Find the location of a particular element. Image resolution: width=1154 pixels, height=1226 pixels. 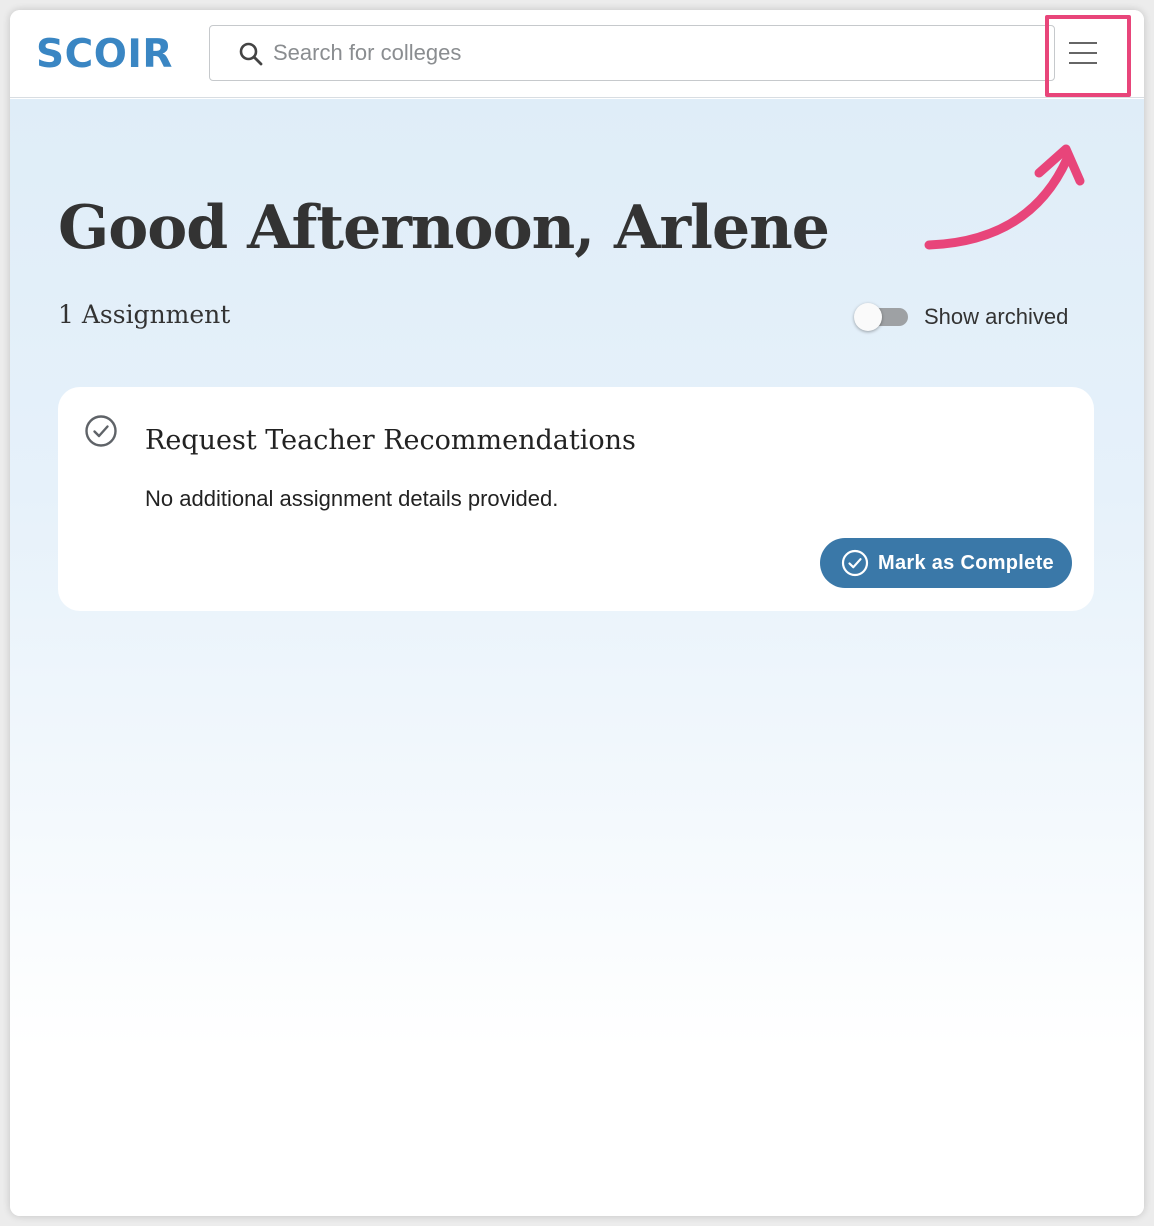

show-archived-control: Show archived is located at coordinates (961, 317).